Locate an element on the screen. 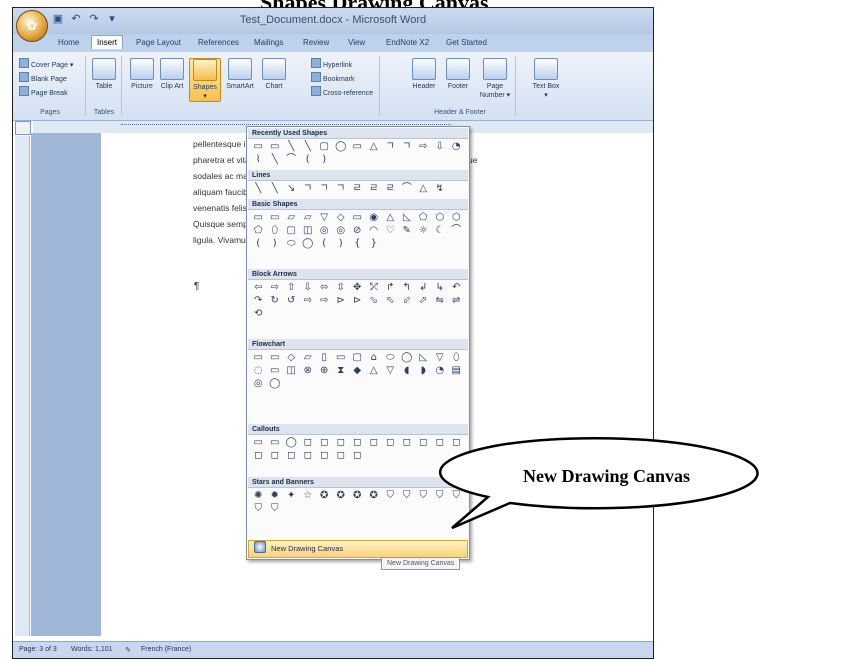 Image resolution: width=845 pixels, height=659 pixels. shape-option: ⇧ is located at coordinates (291, 287).